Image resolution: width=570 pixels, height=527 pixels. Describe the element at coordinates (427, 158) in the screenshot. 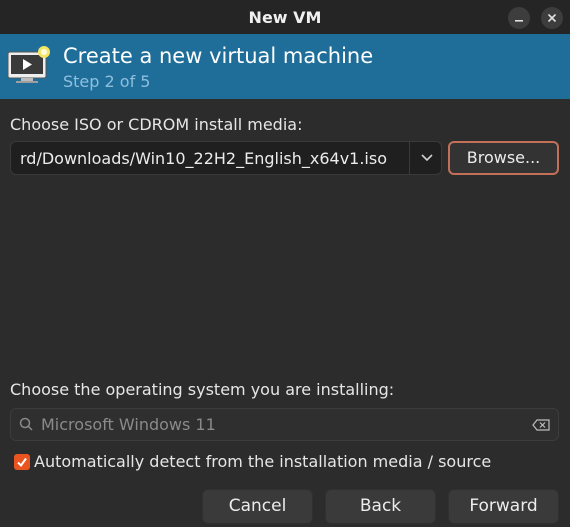

I see `chevron-down-icon` at that location.